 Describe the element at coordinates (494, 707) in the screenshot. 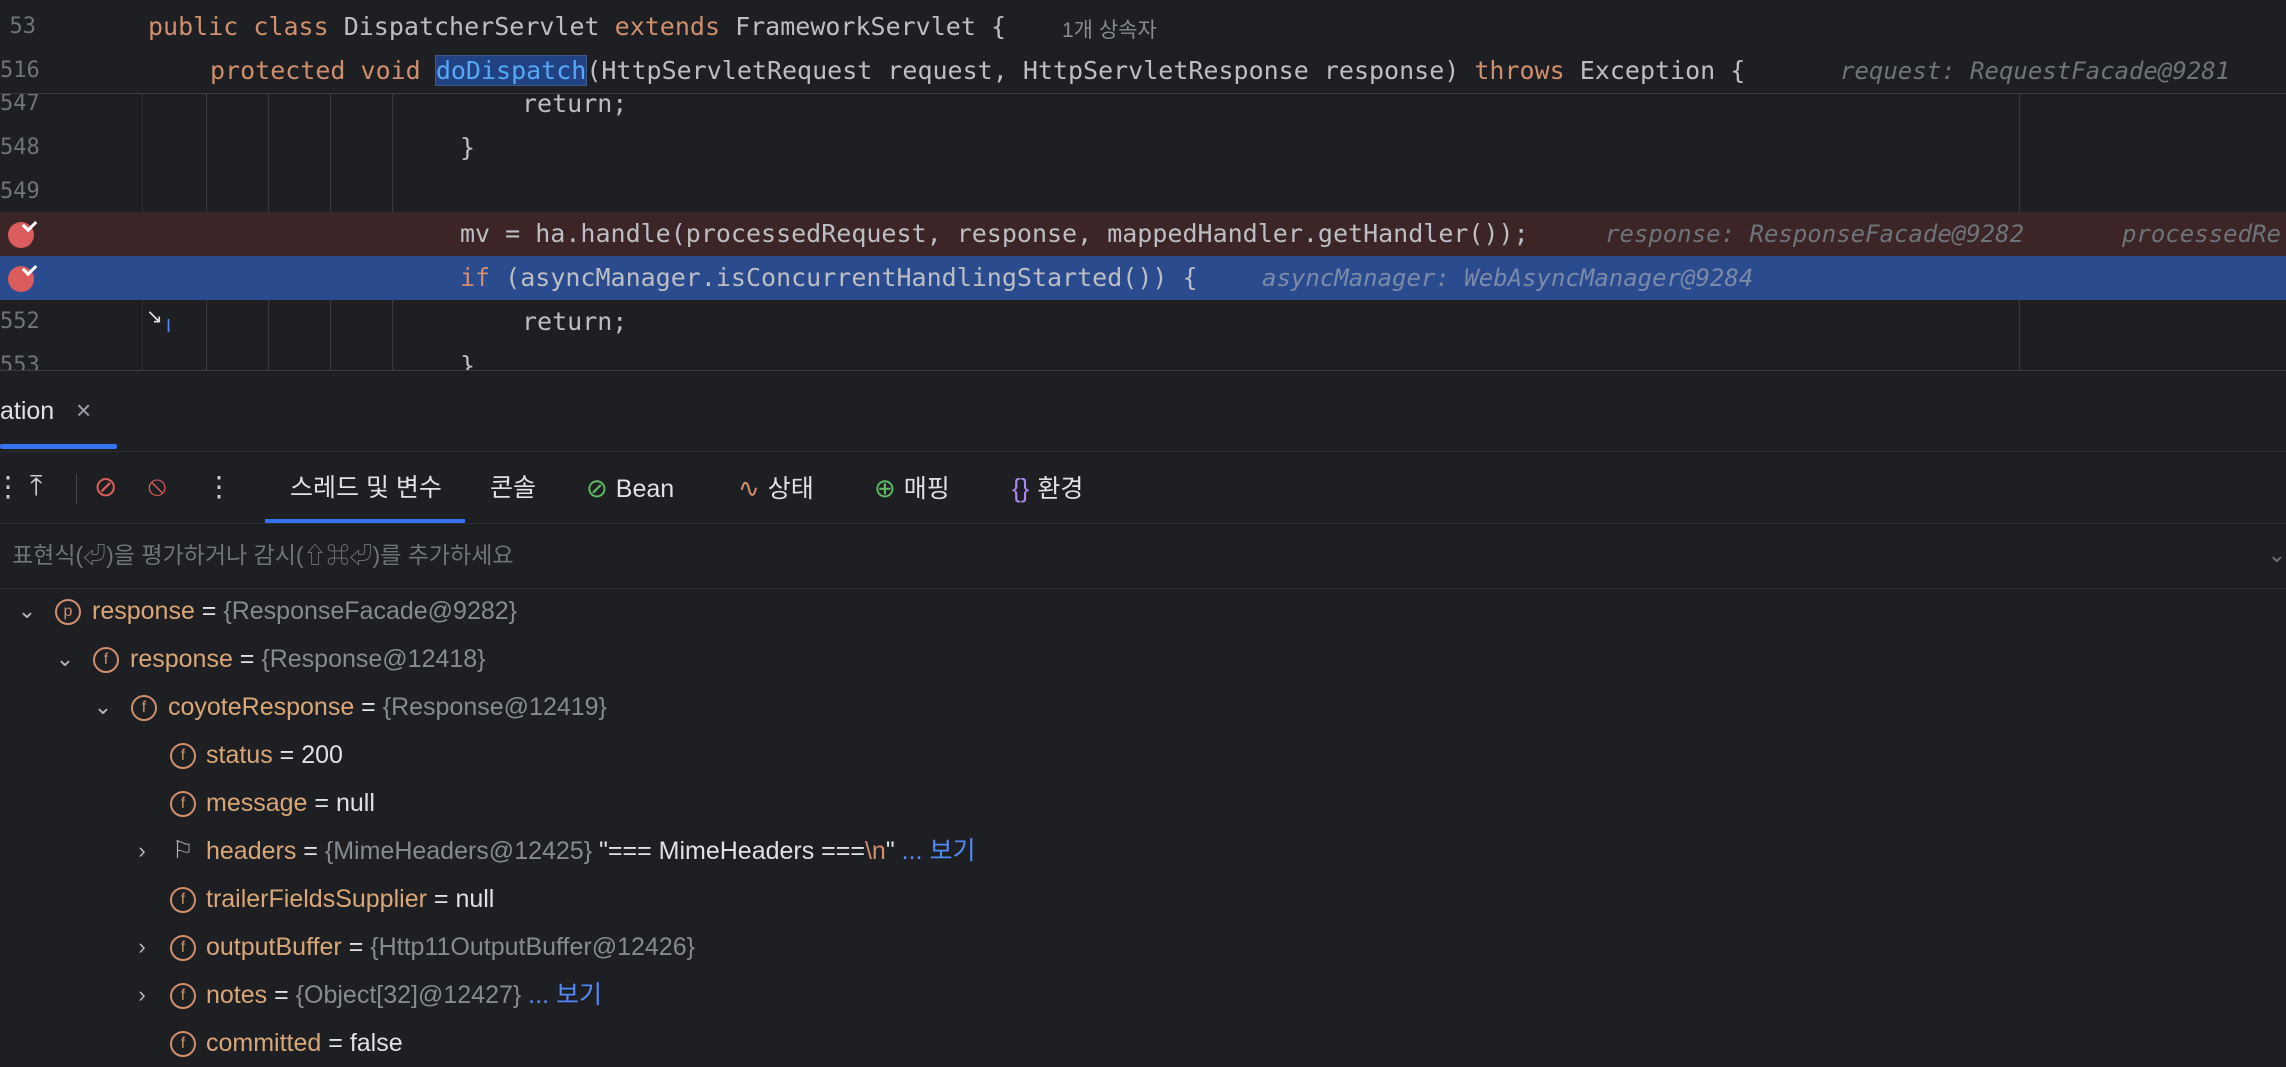

I see `variable-type: {Response@12419}` at that location.